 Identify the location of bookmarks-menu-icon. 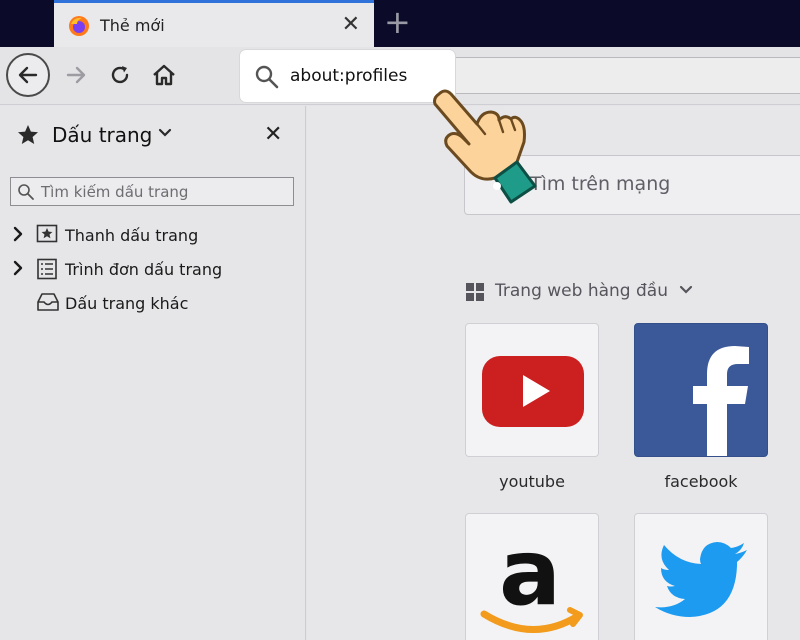
(47, 269).